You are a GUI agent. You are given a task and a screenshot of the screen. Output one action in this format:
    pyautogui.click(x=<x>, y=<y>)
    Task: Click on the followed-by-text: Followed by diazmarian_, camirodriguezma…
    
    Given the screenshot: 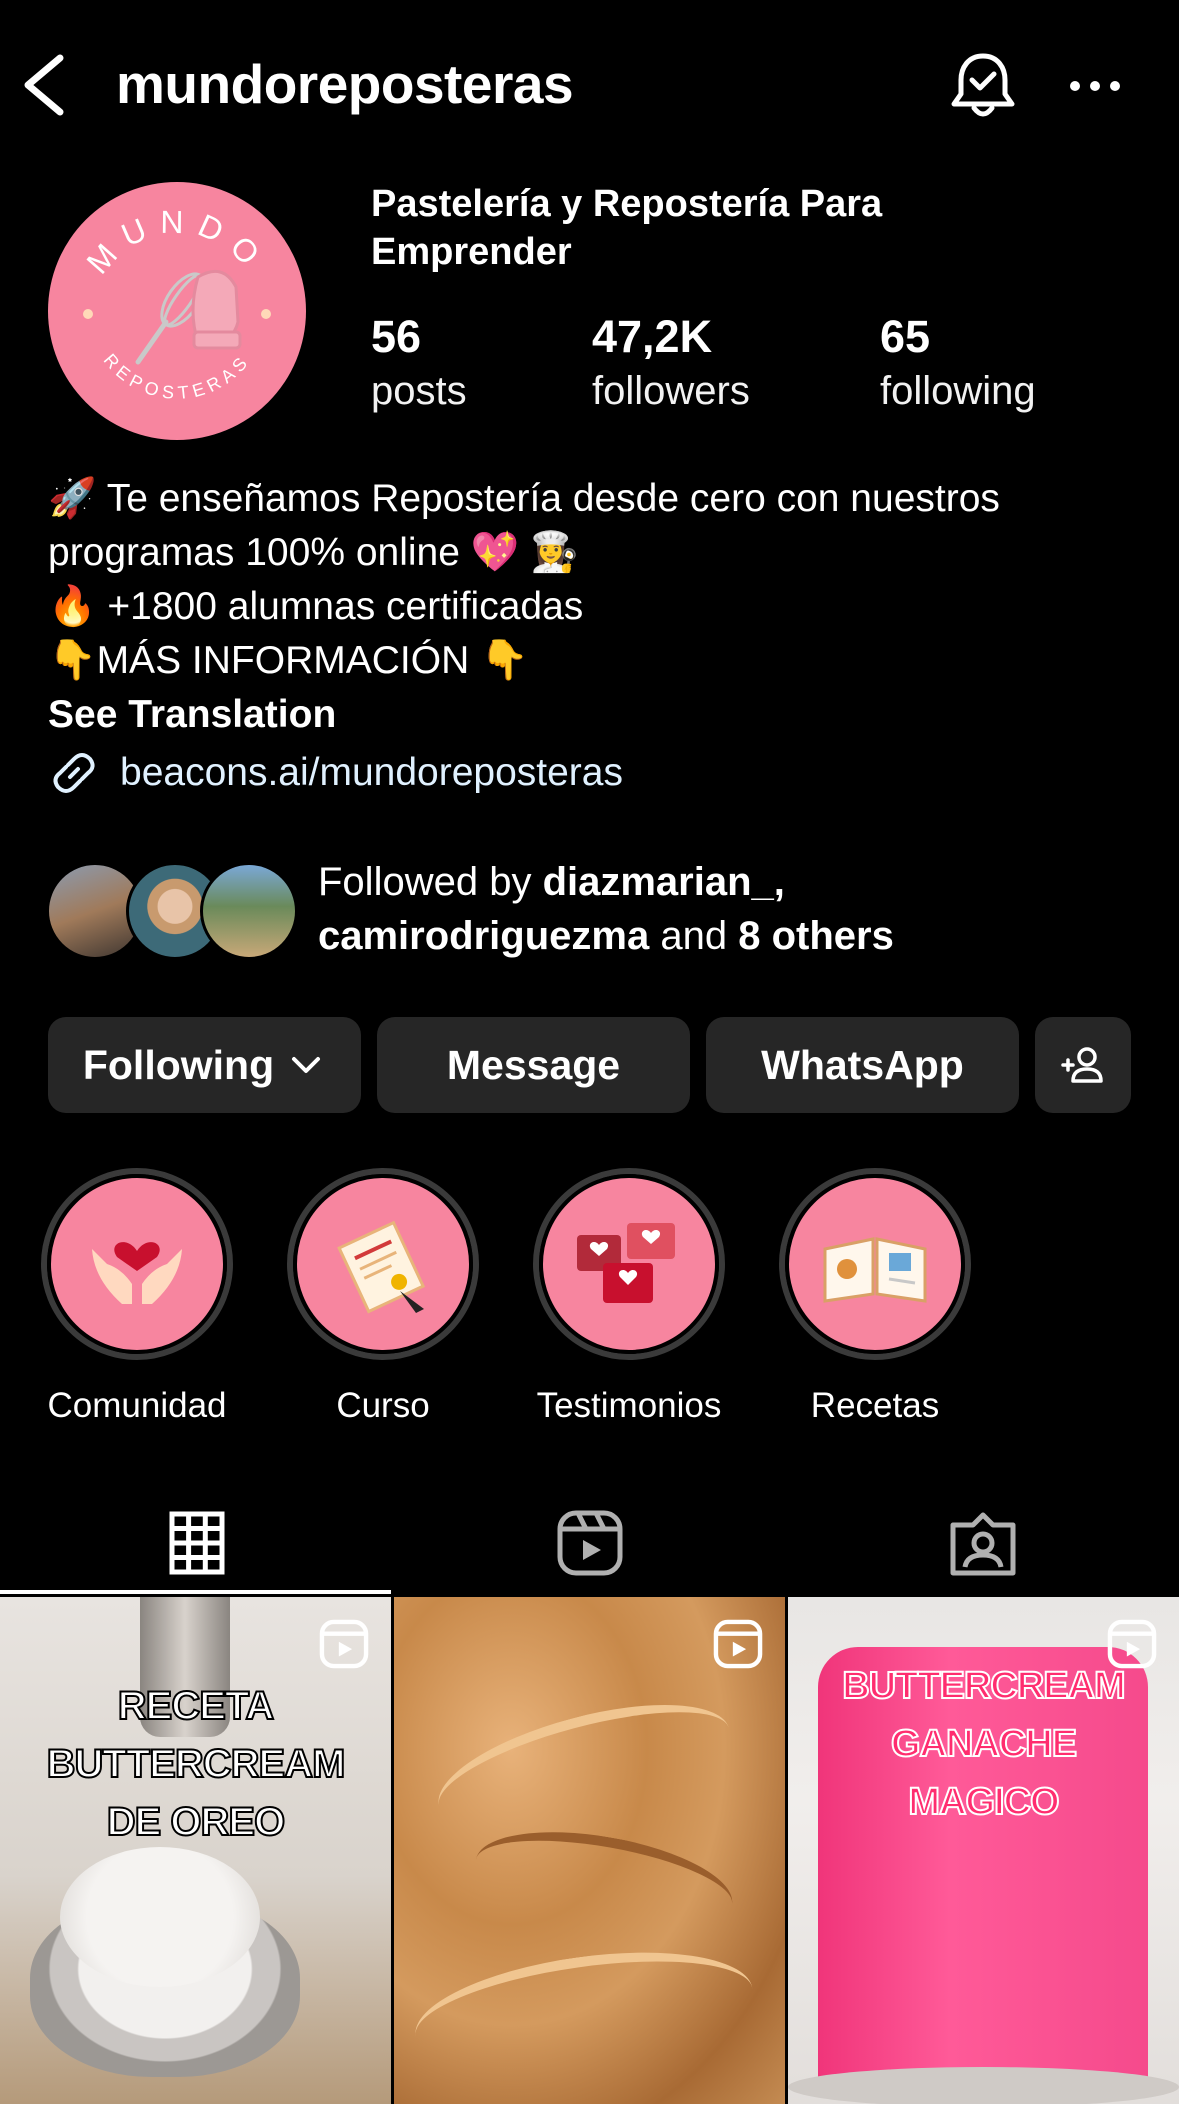 What is the action you would take?
    pyautogui.click(x=606, y=909)
    